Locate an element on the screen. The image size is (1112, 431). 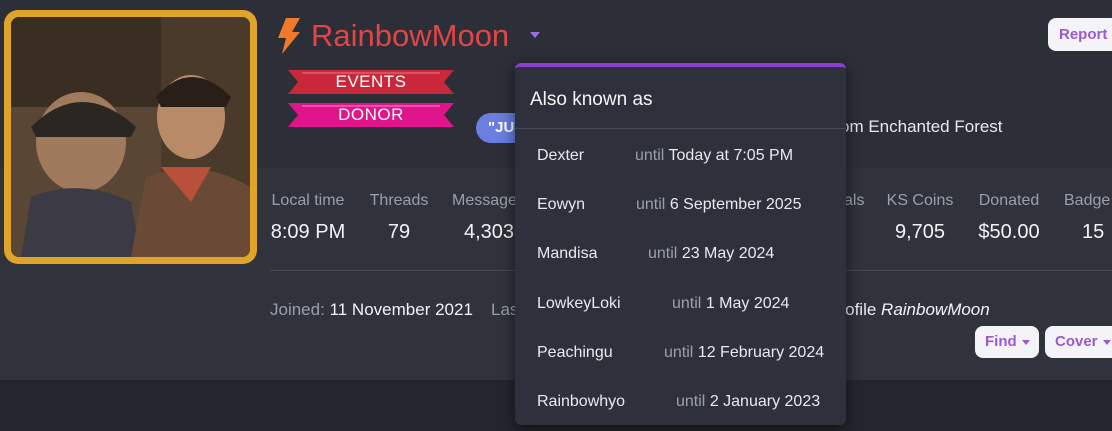
stat-threads: Threads 79 is located at coordinates (399, 218).